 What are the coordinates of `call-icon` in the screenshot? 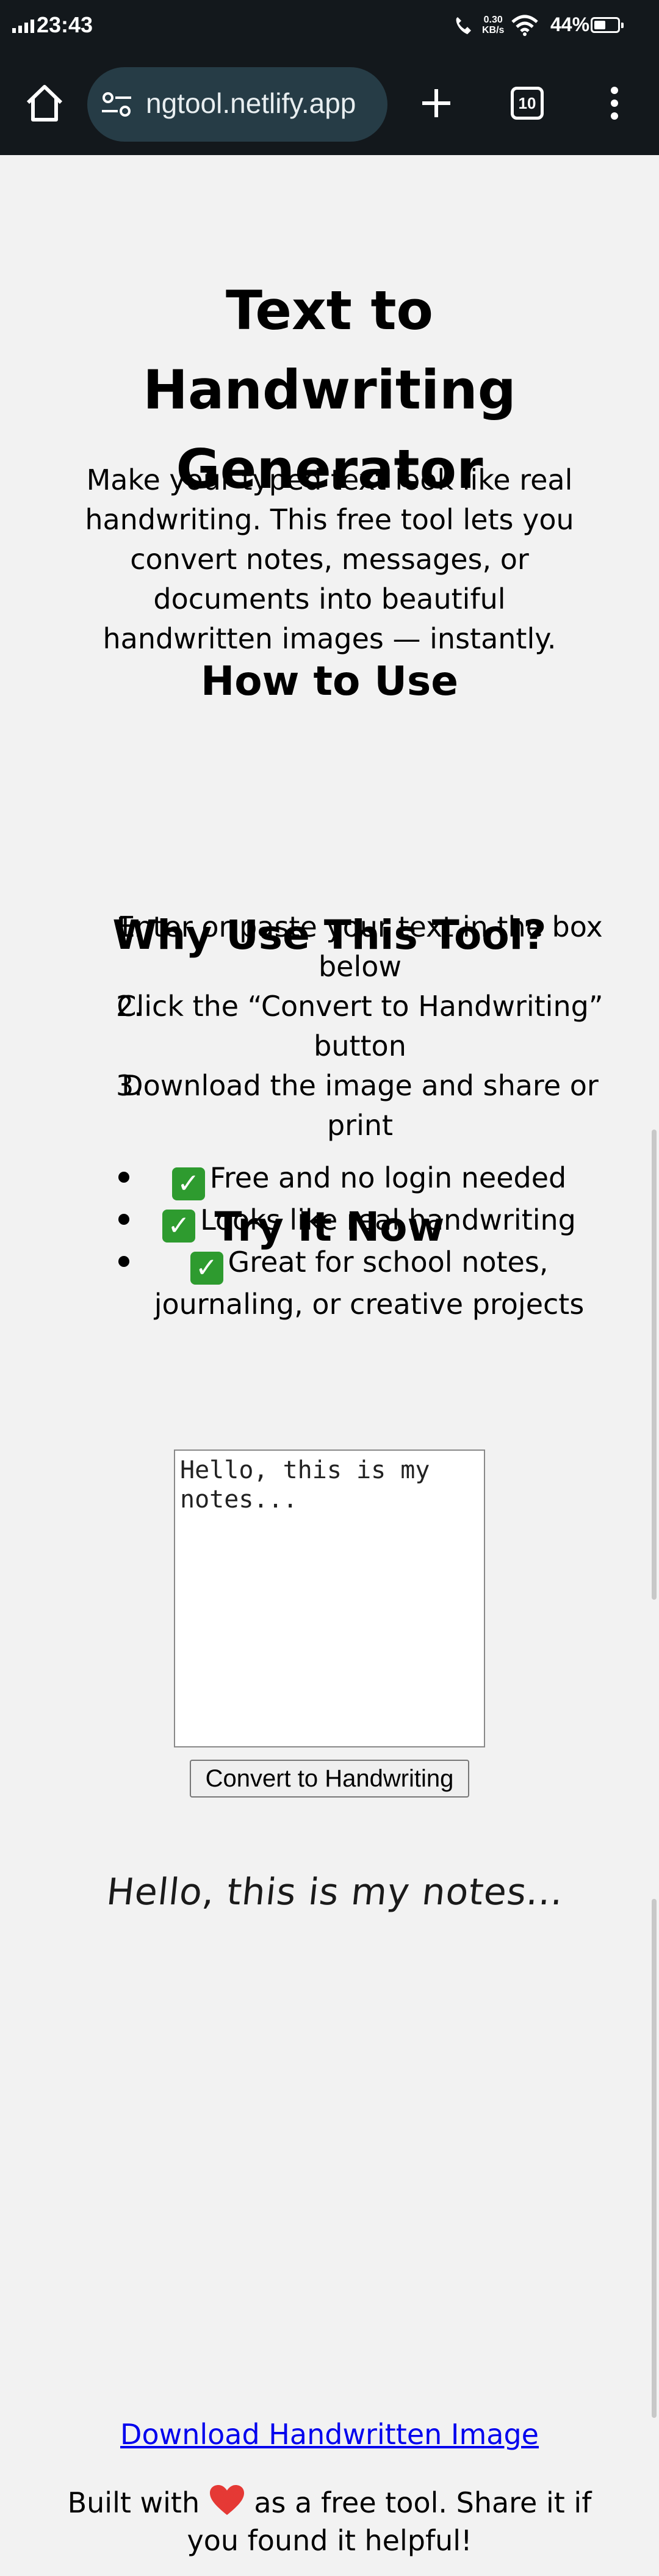 It's located at (463, 25).